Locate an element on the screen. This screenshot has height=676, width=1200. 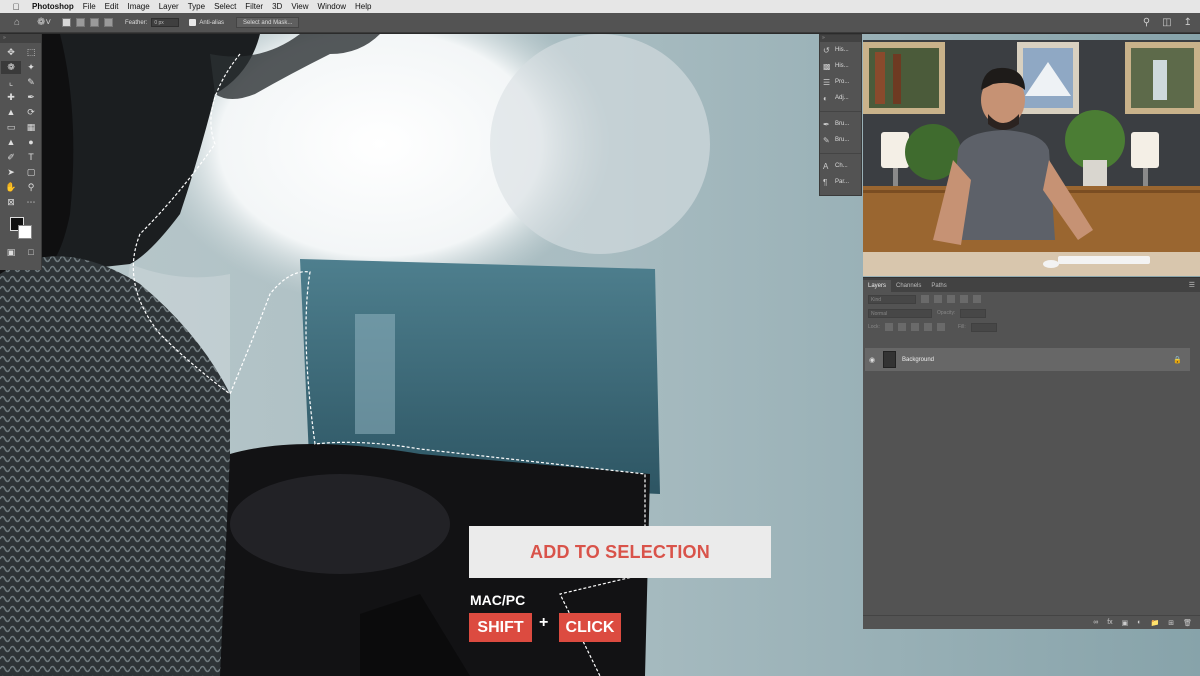
workspace-icon: ◫ is located at coordinates (1166, 22).